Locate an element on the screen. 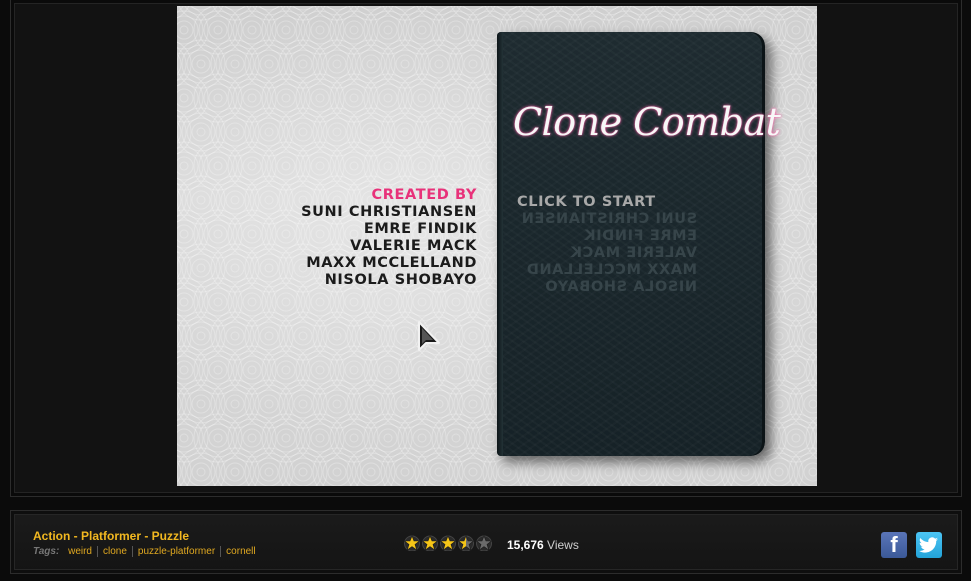  mirrored-credit: EMRE FINDIK is located at coordinates (640, 236).